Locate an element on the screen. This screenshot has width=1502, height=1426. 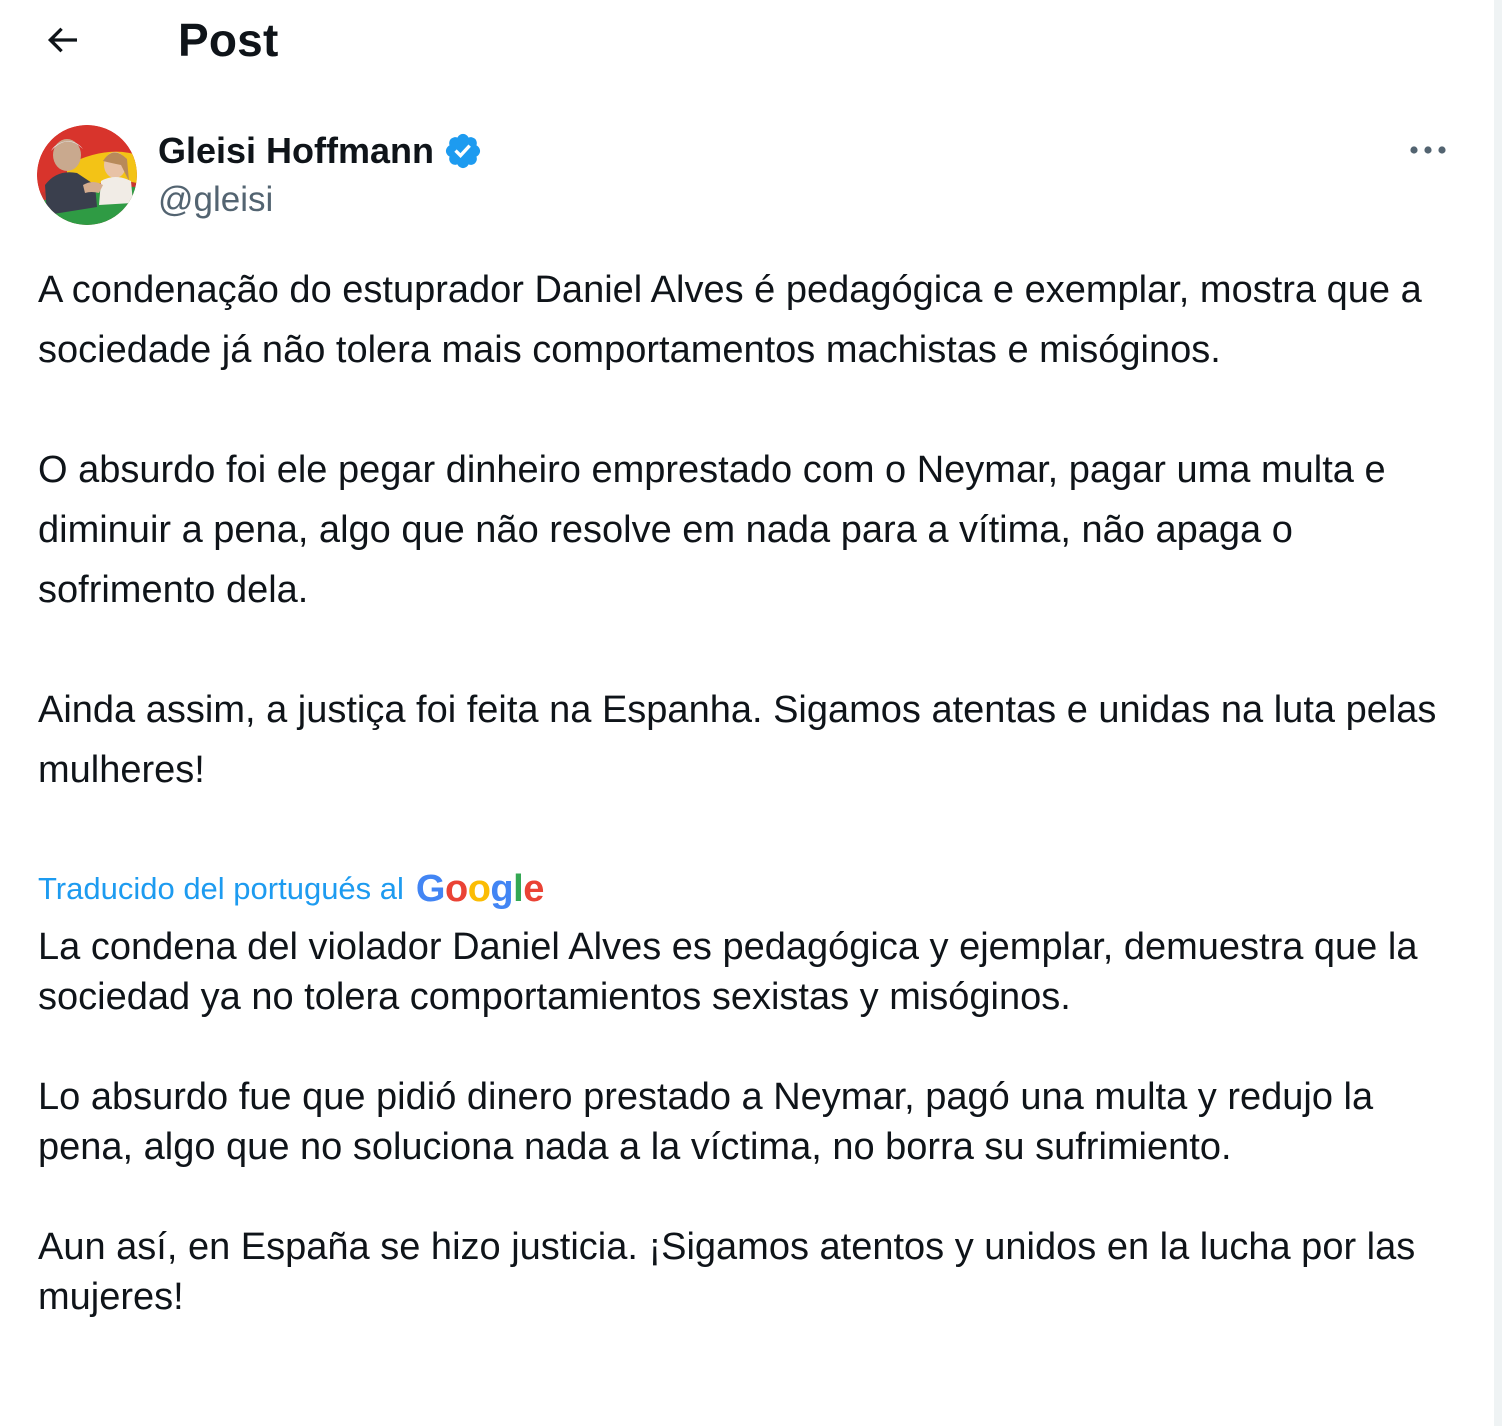
author-handle: @gleisi is located at coordinates (215, 200).